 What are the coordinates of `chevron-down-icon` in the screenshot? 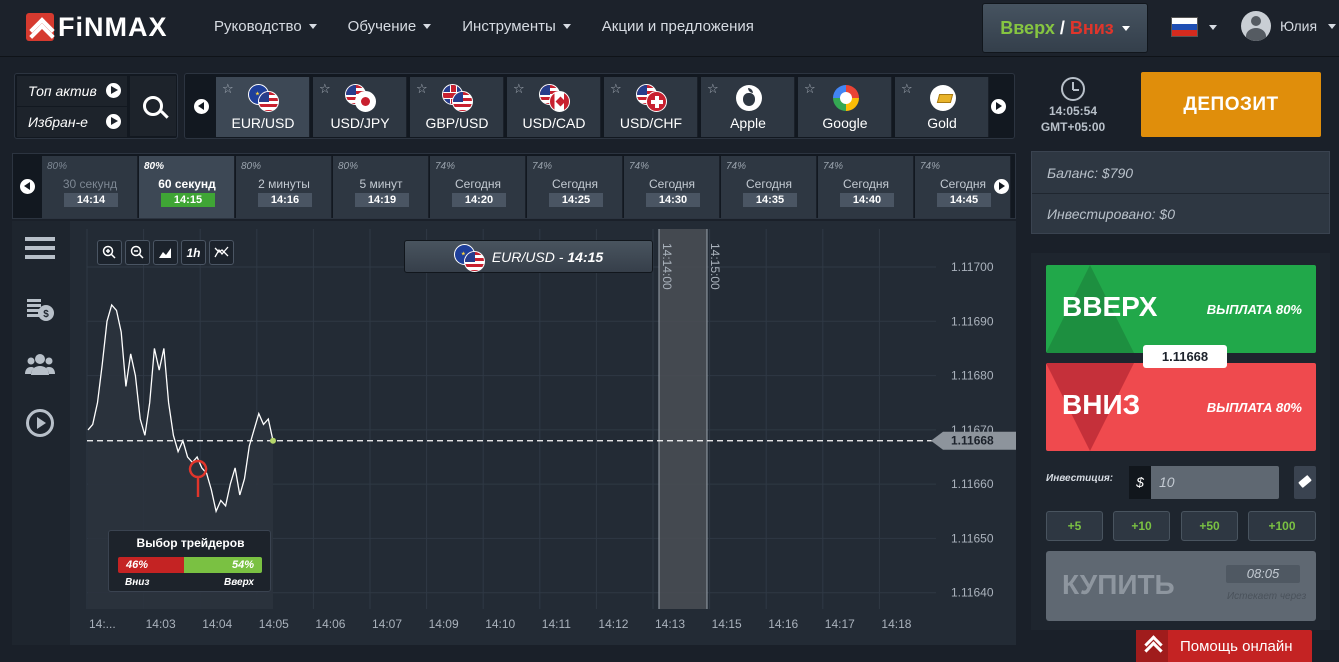 It's located at (427, 26).